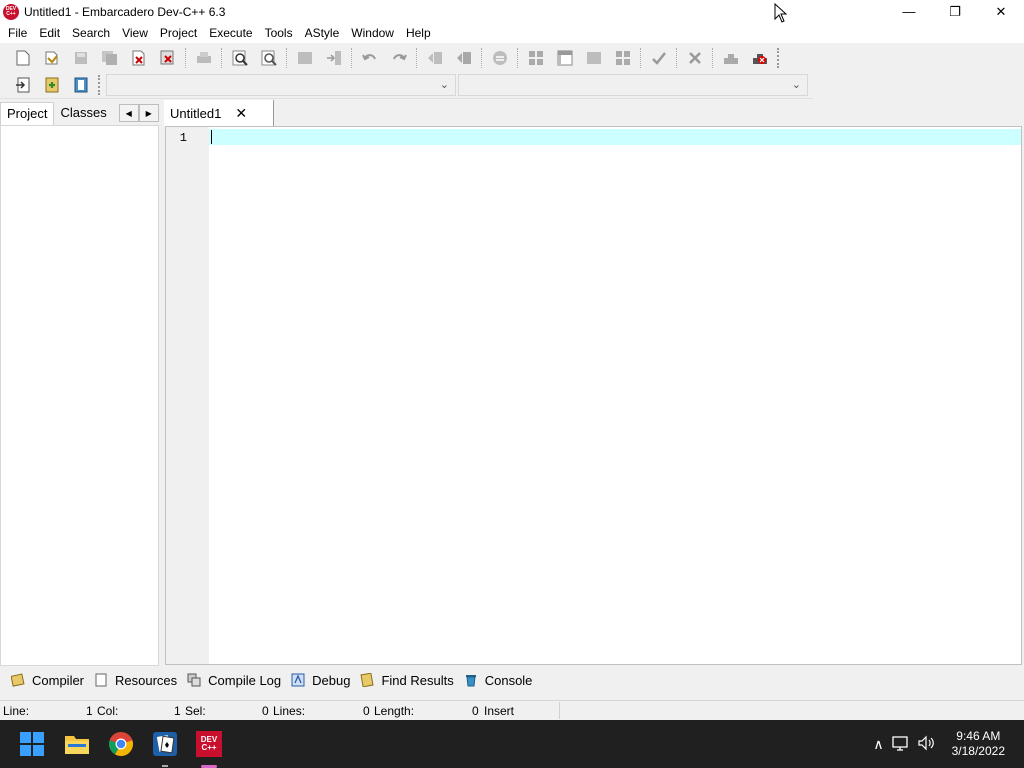 This screenshot has width=1024, height=768. I want to click on find-button, so click(240, 58).